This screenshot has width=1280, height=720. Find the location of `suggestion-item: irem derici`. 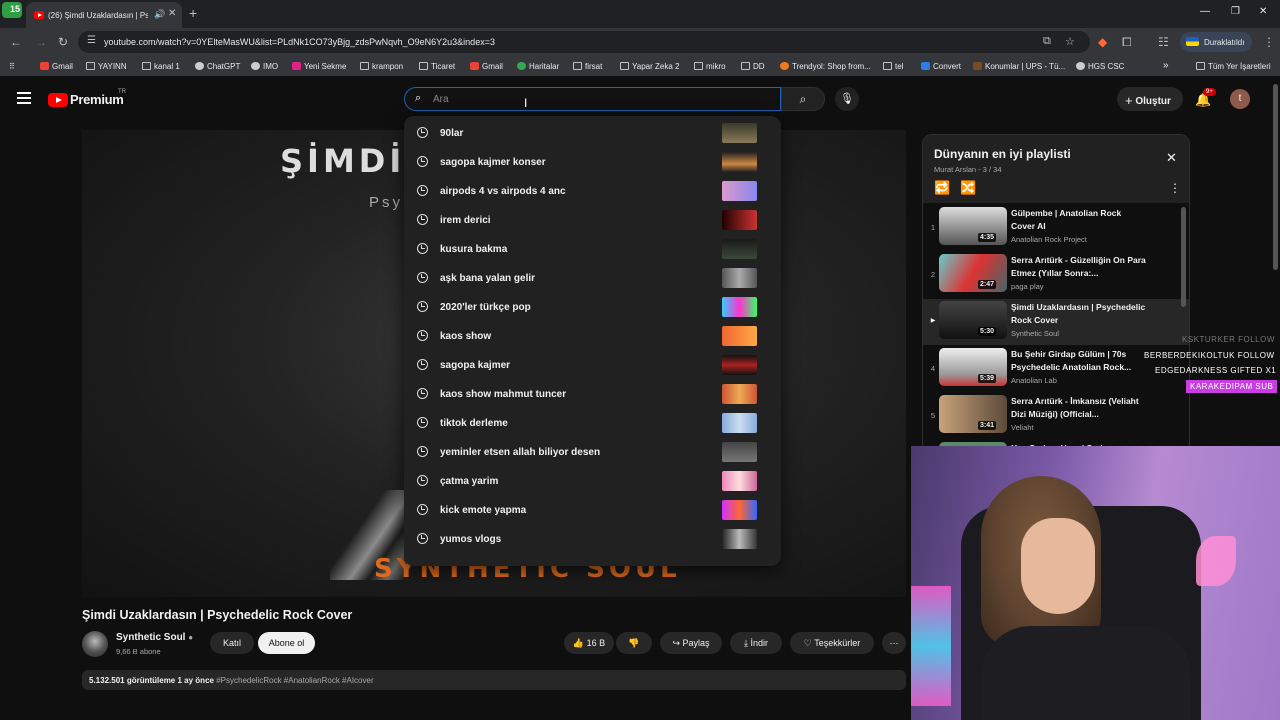

suggestion-item: irem derici is located at coordinates (592, 221).